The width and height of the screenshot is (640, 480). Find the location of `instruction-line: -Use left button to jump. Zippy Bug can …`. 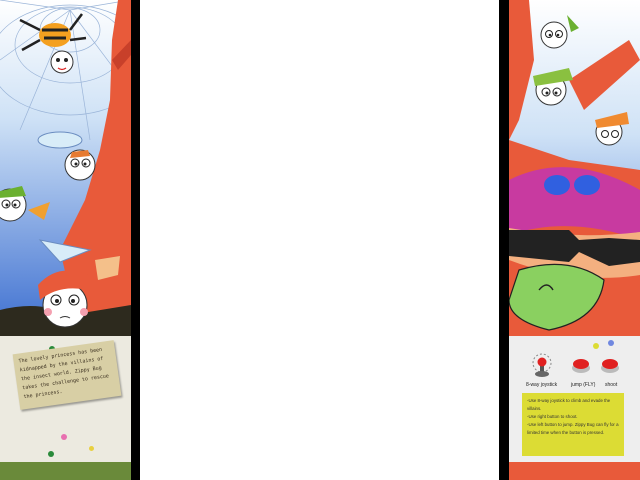

instruction-line: -Use left button to jump. Zippy Bug can … is located at coordinates (573, 428).